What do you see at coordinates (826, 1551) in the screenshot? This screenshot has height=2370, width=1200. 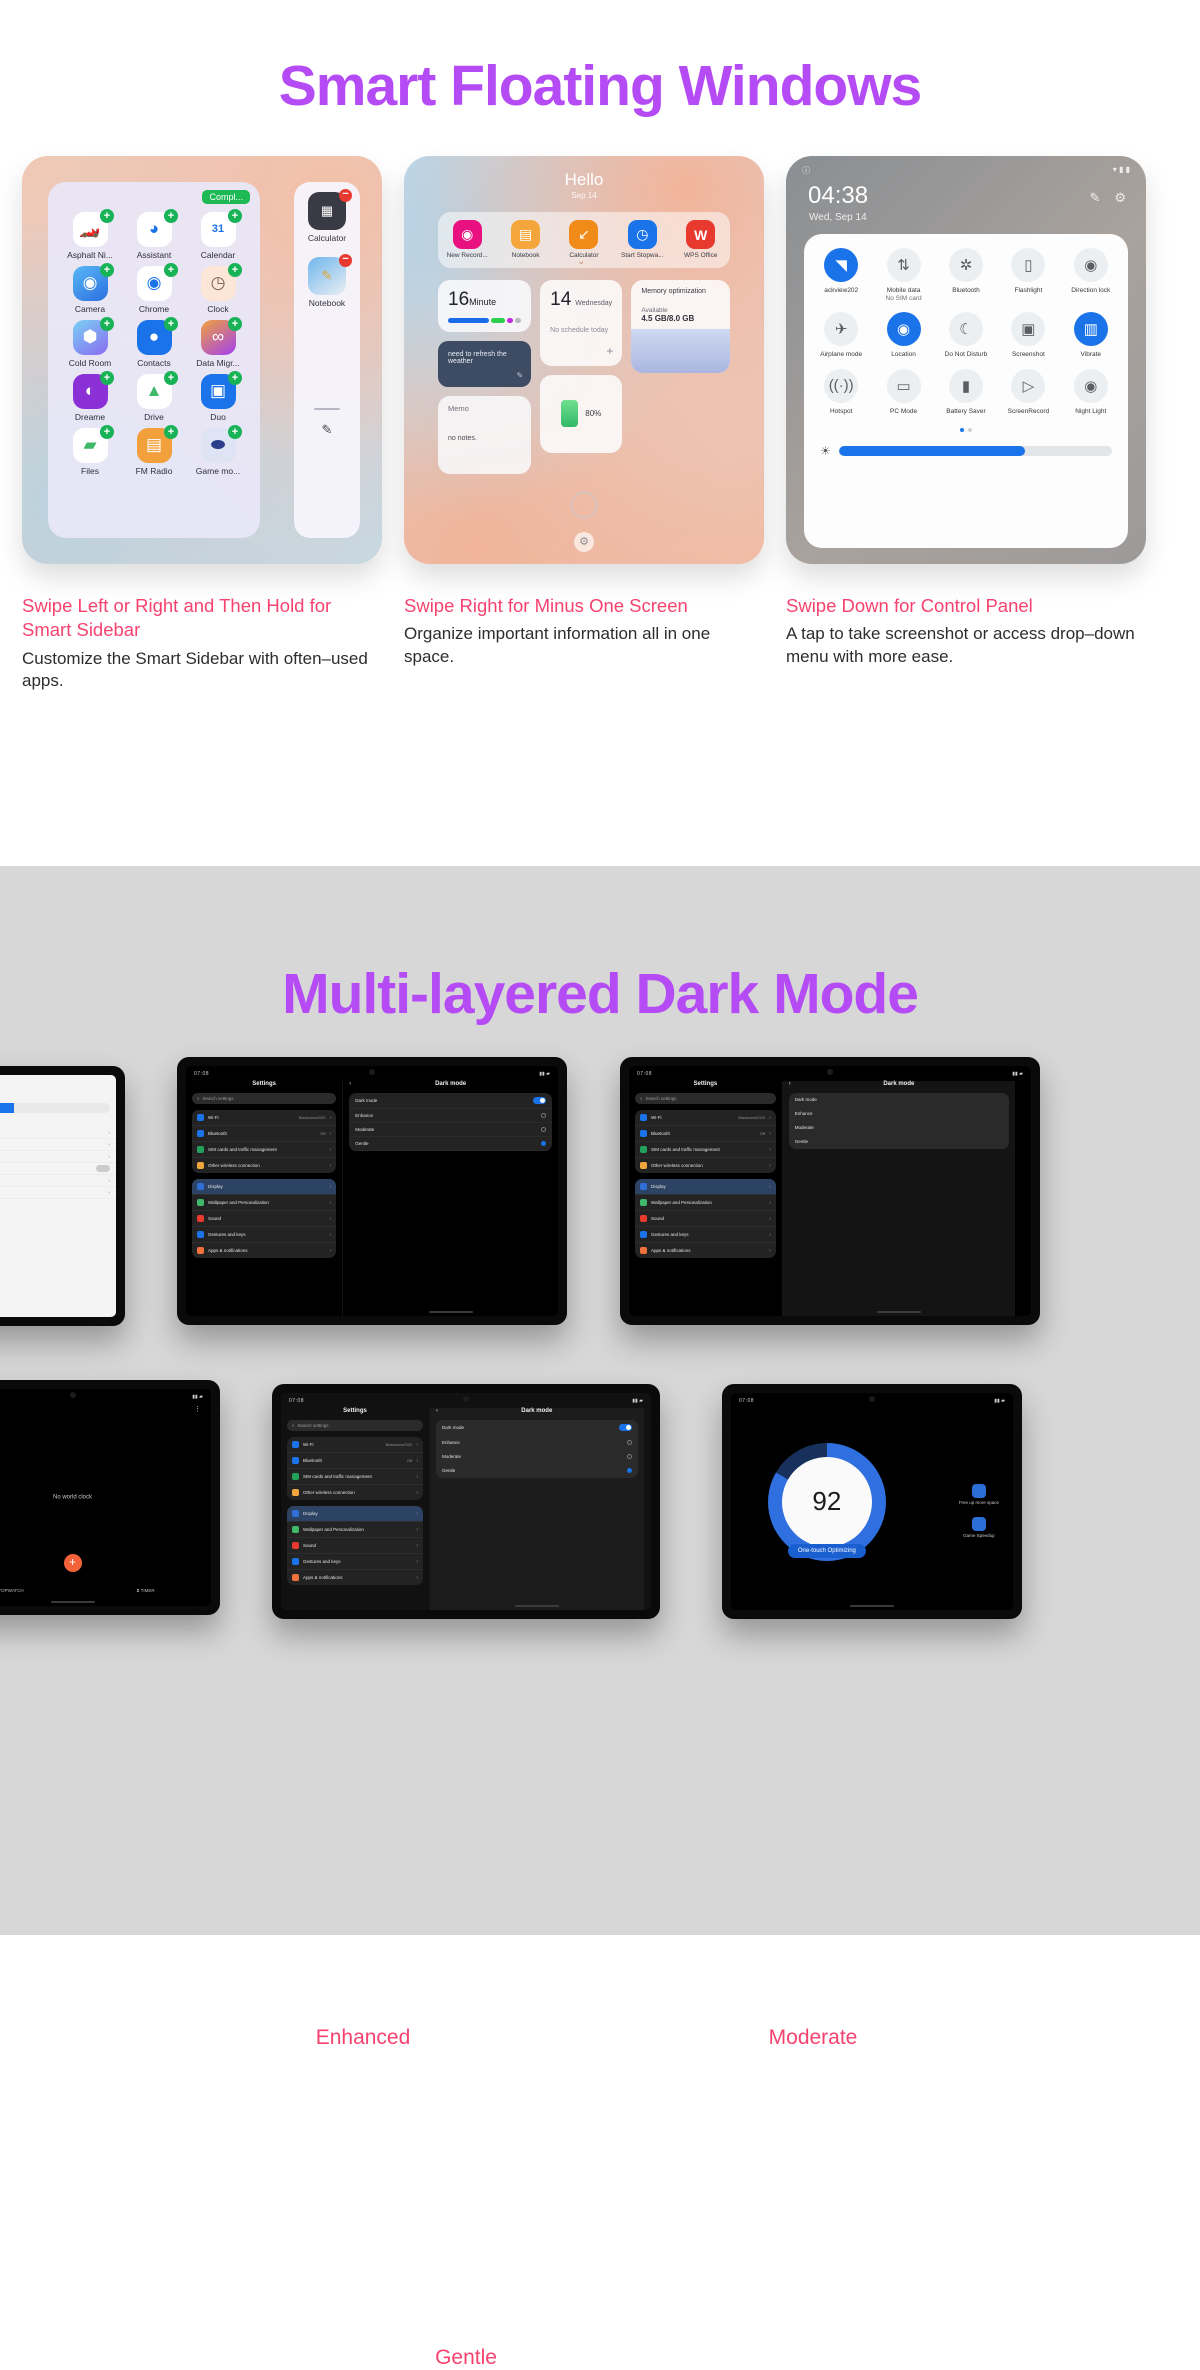 I see `one-touch-optimize-button: One-touch Optimizing` at bounding box center [826, 1551].